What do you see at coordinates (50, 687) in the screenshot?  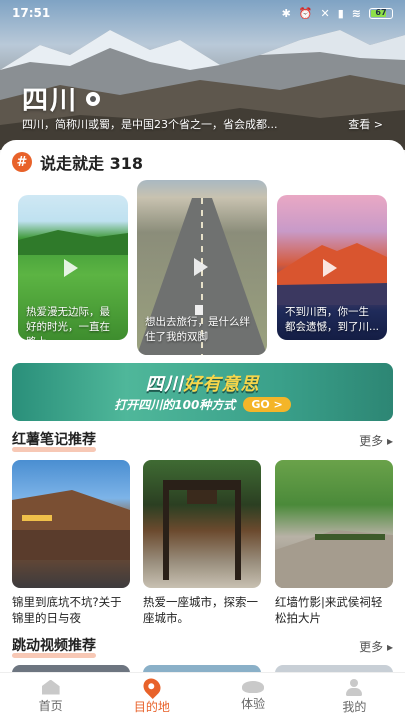 I see `home-icon` at bounding box center [50, 687].